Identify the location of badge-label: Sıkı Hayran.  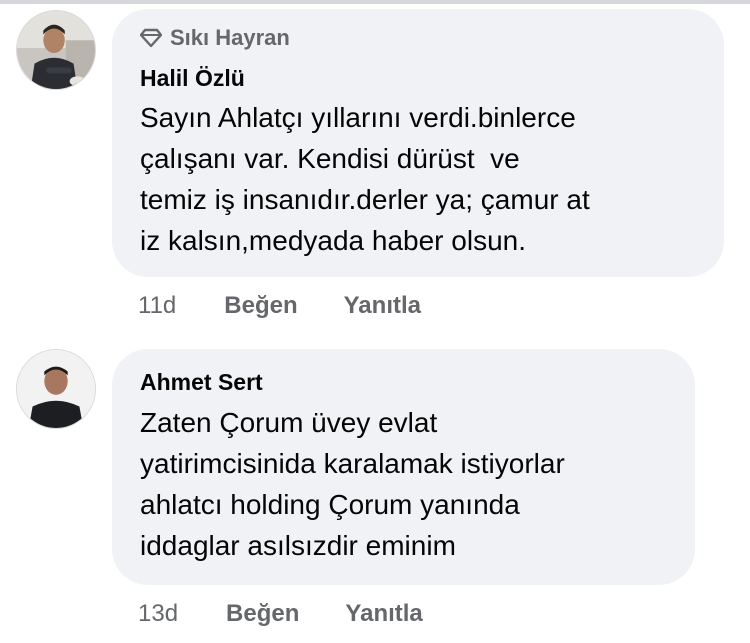
(230, 37).